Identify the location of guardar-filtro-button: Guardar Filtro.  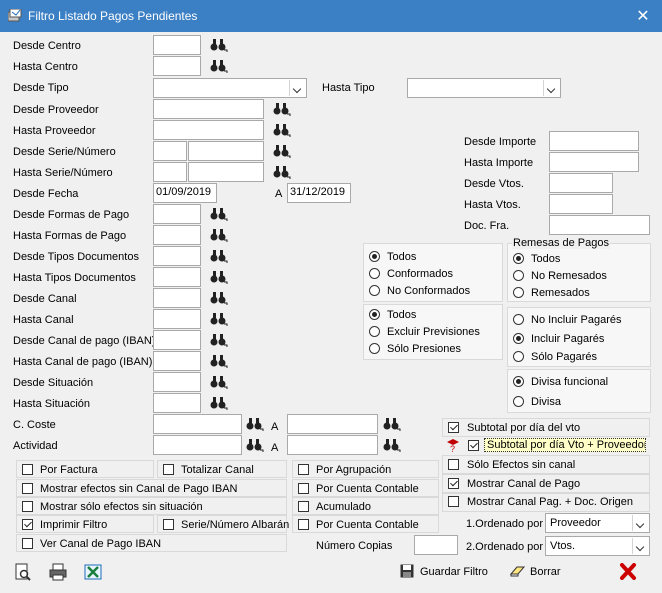
(454, 572).